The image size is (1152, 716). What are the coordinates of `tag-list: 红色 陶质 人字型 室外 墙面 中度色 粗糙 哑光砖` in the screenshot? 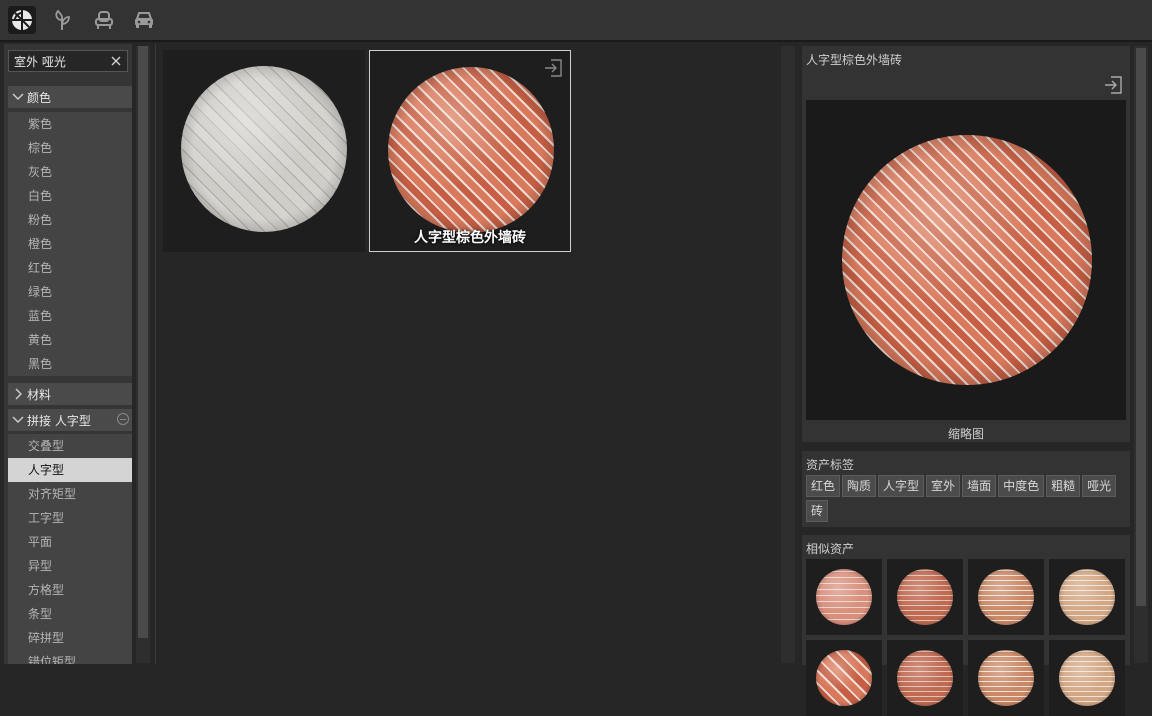 It's located at (968, 500).